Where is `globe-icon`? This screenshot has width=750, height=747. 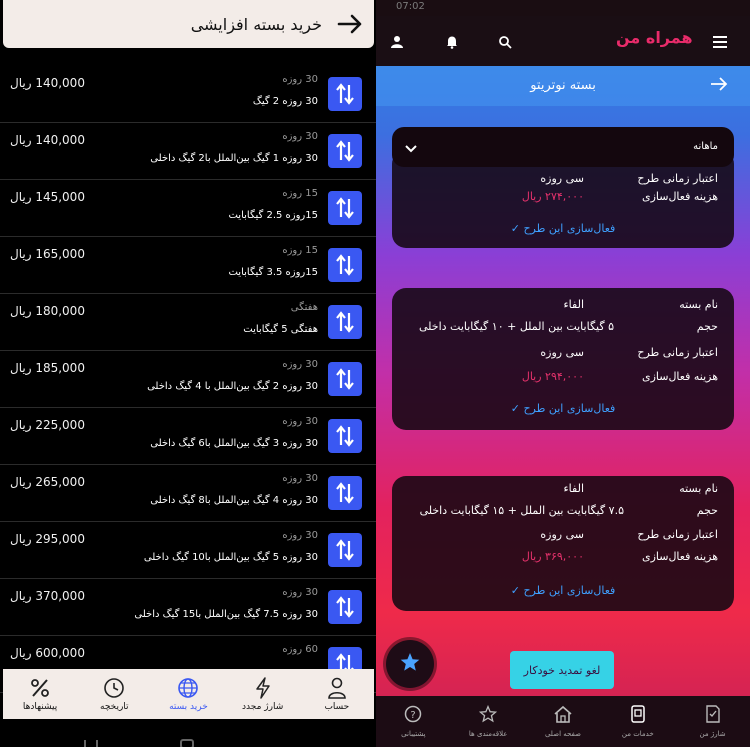 globe-icon is located at coordinates (188, 688).